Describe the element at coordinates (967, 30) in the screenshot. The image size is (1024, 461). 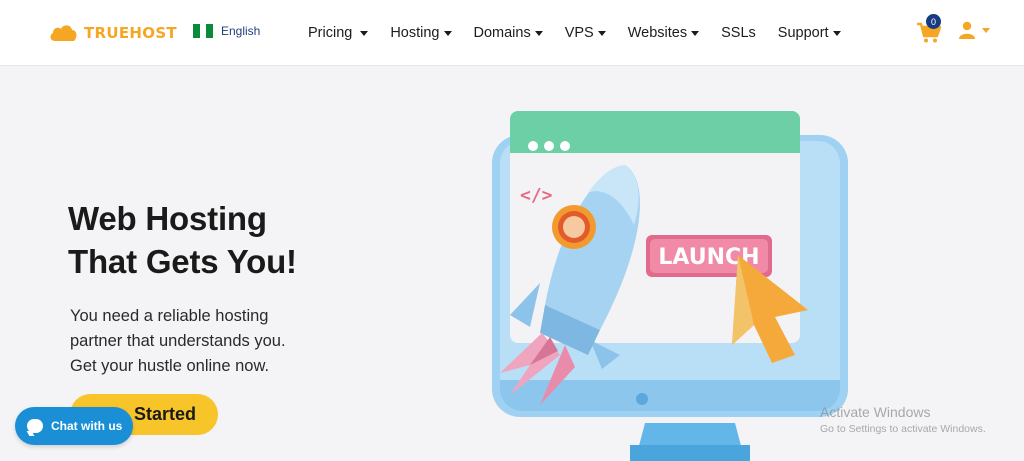
I see `user-icon` at that location.